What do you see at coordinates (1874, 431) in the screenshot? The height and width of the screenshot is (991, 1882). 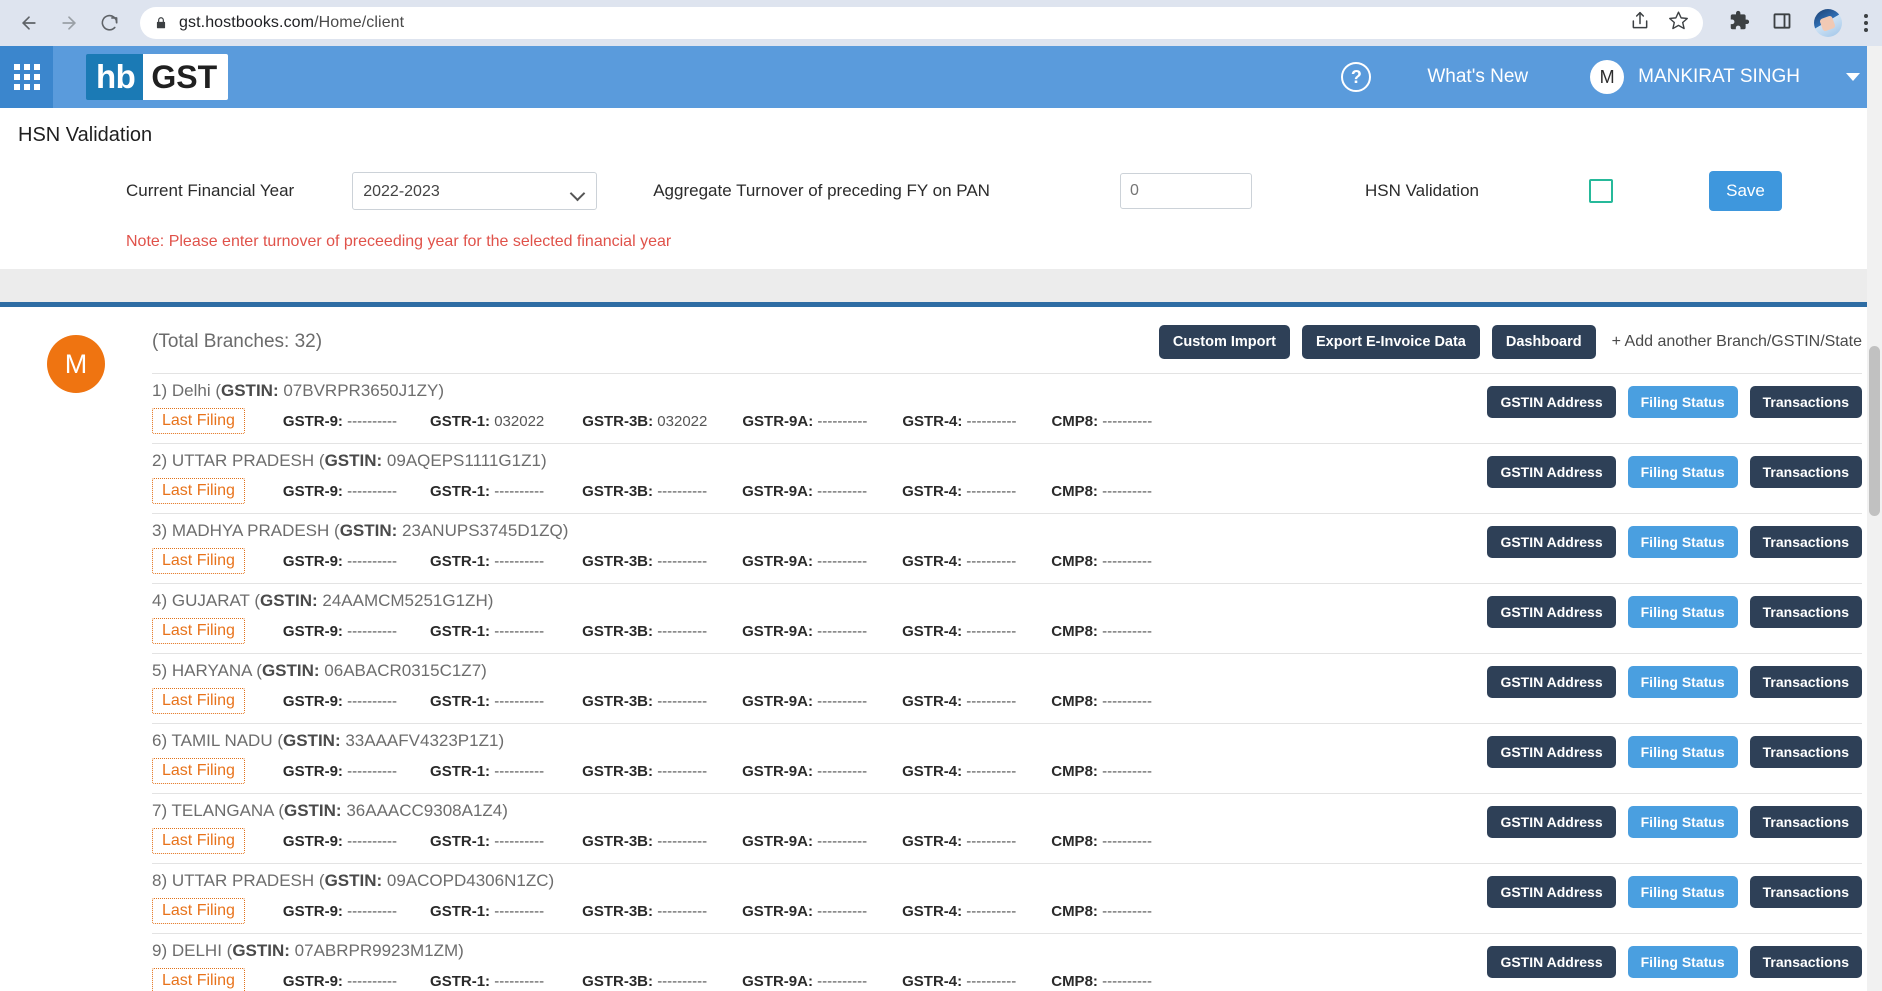 I see `page-scrollbar-thumb` at bounding box center [1874, 431].